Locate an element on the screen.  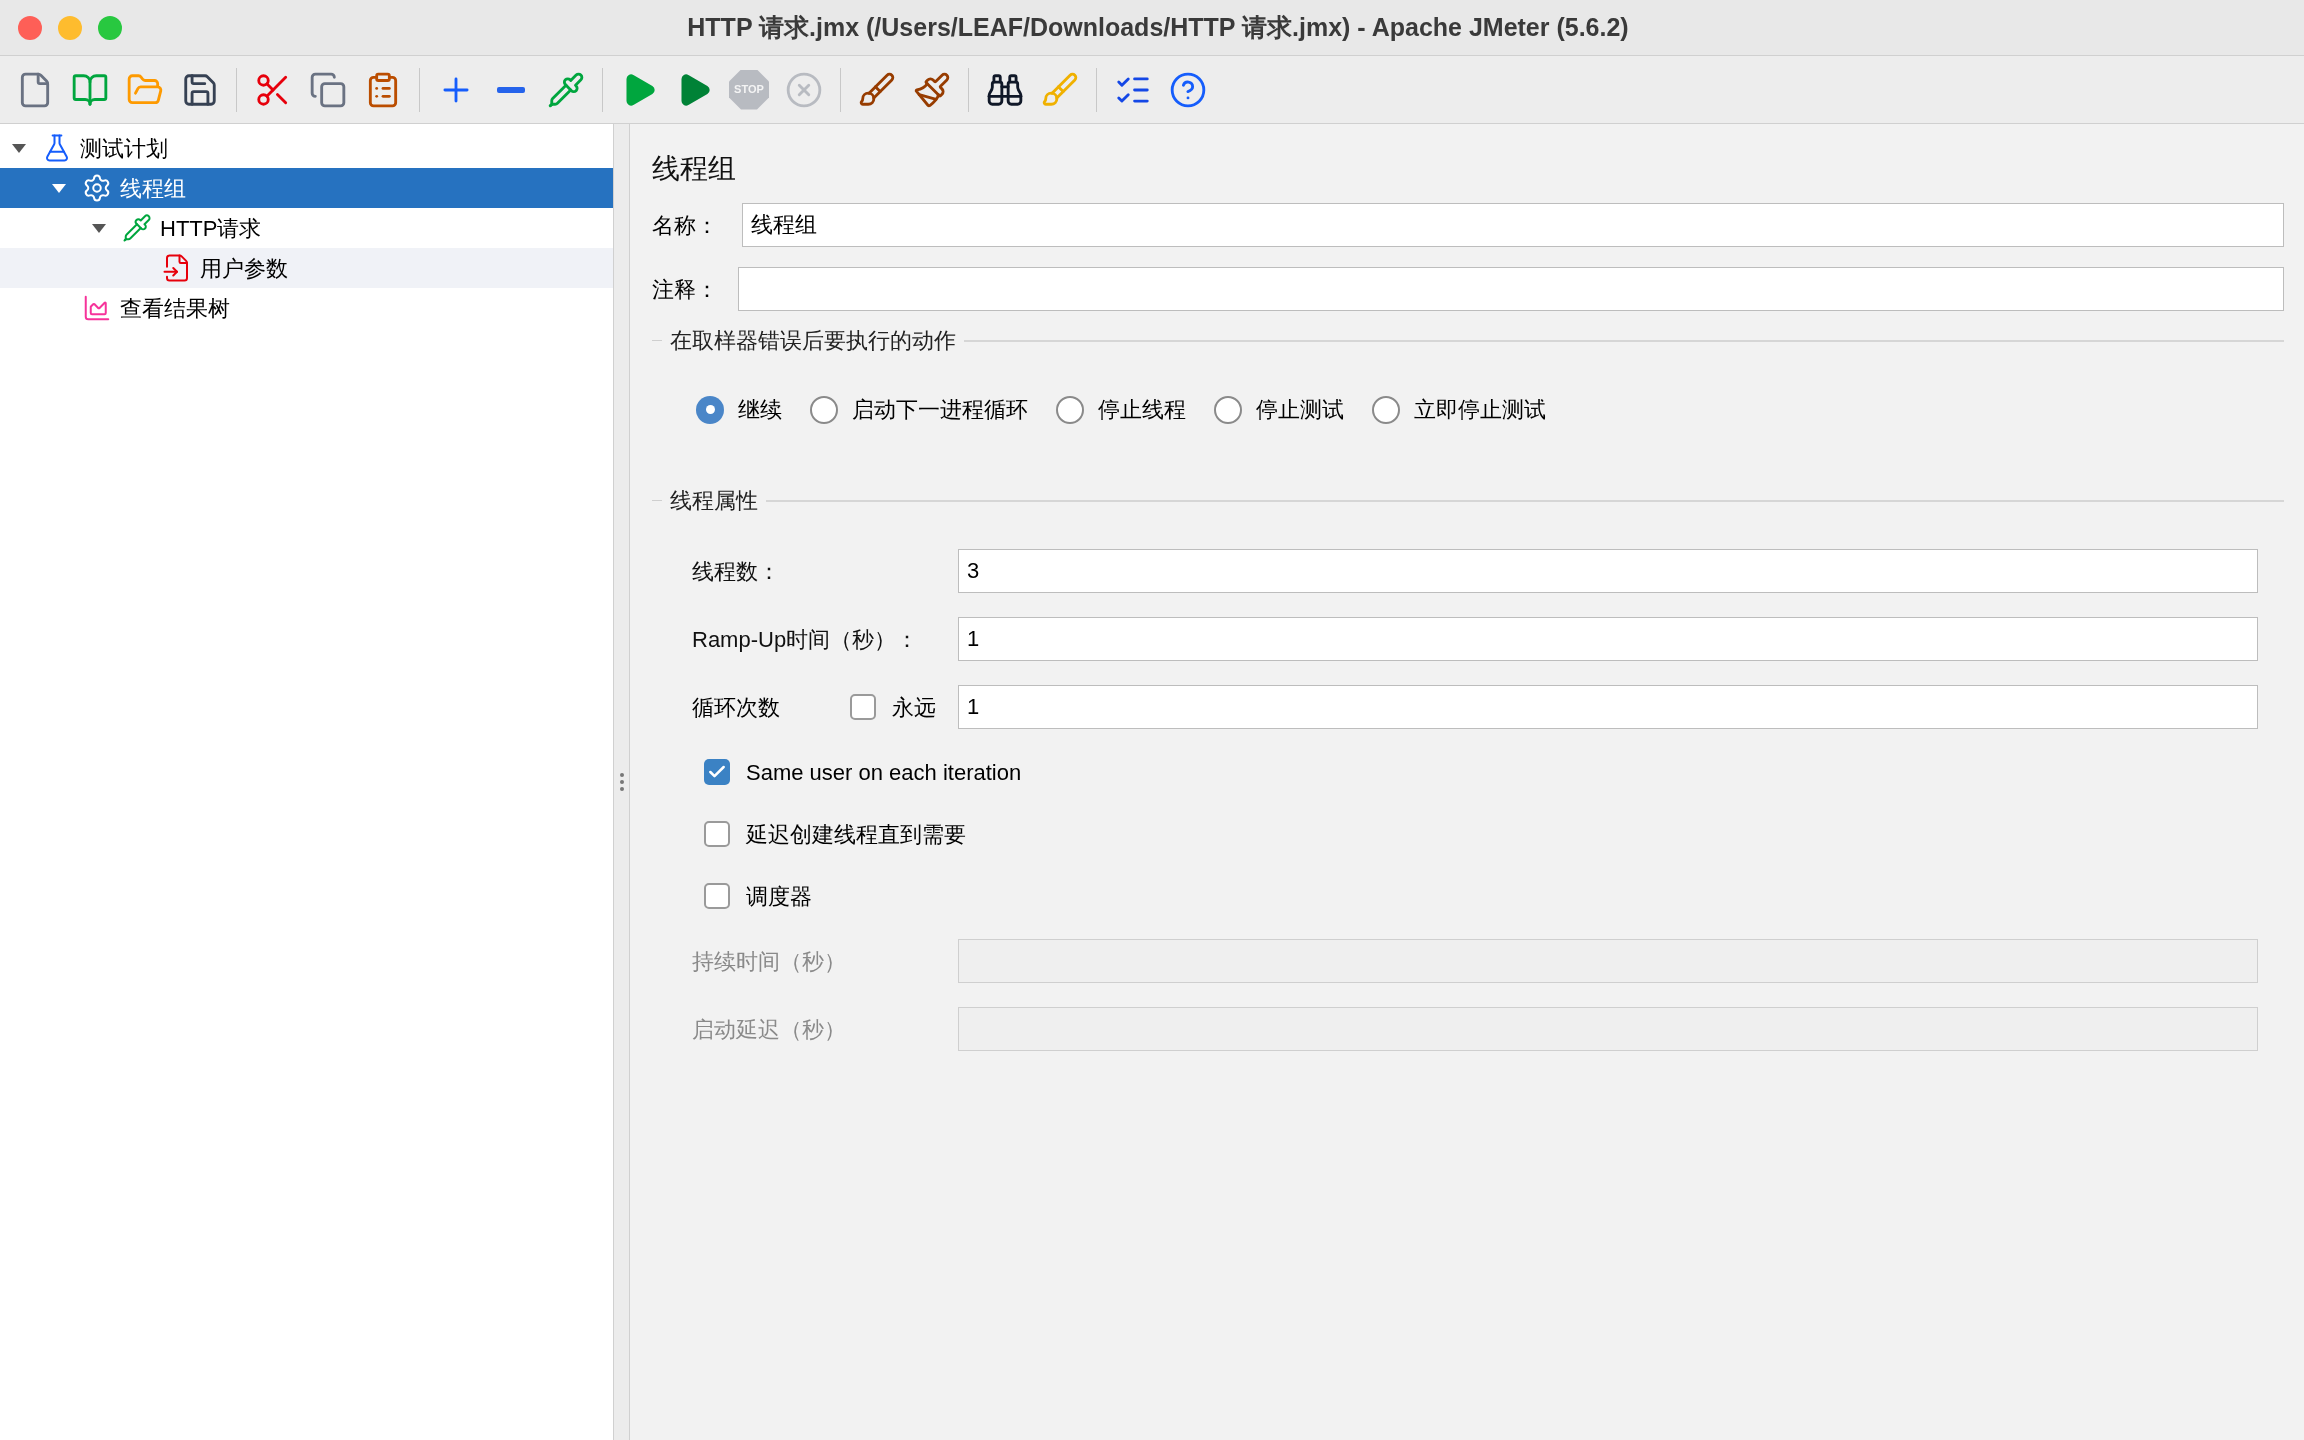
field-label: 名称： is located at coordinates (685, 225).